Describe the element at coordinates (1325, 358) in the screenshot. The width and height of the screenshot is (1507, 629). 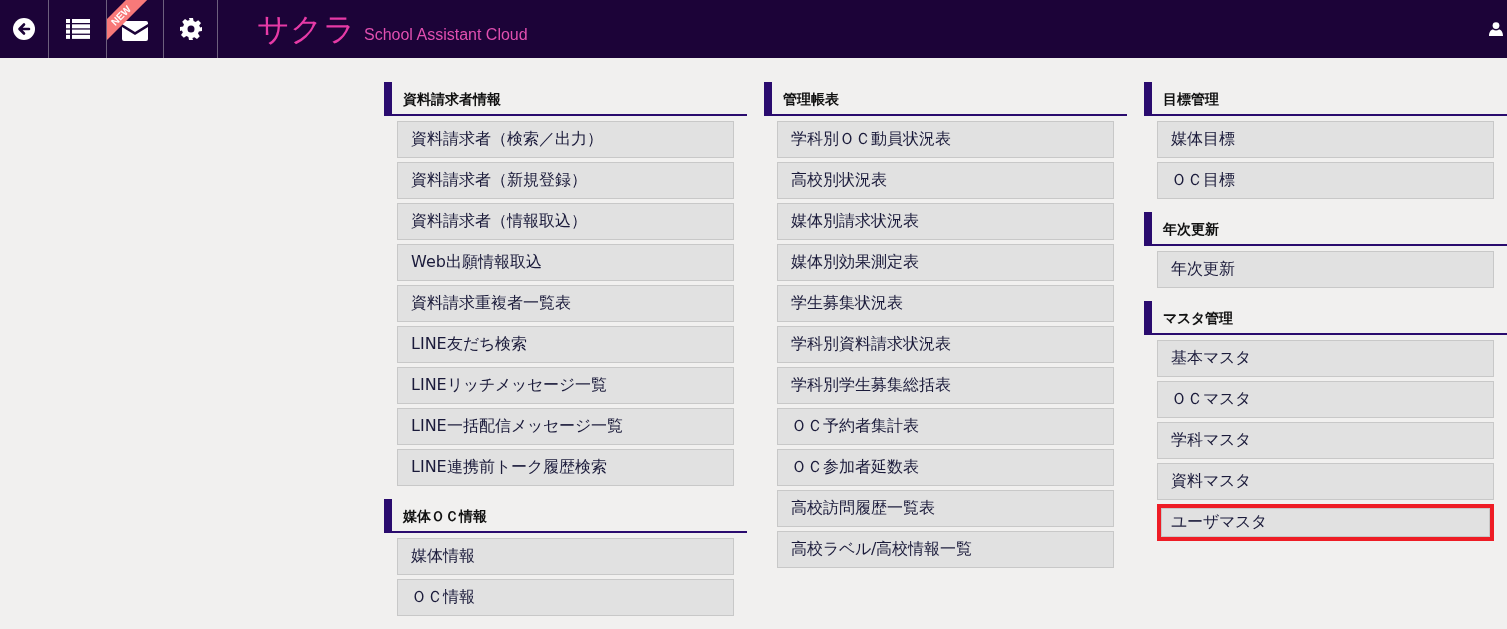
I see `menu-item: 基本マスタ` at that location.